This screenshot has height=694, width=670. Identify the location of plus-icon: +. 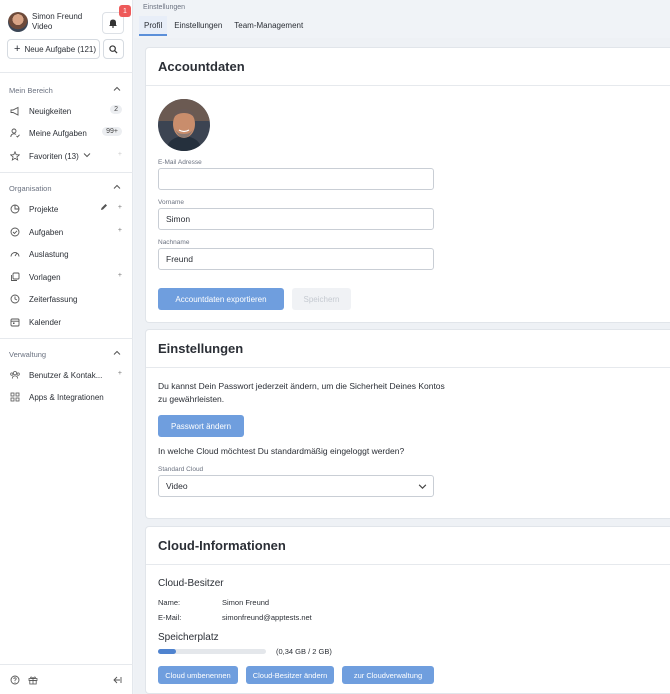
(17, 49).